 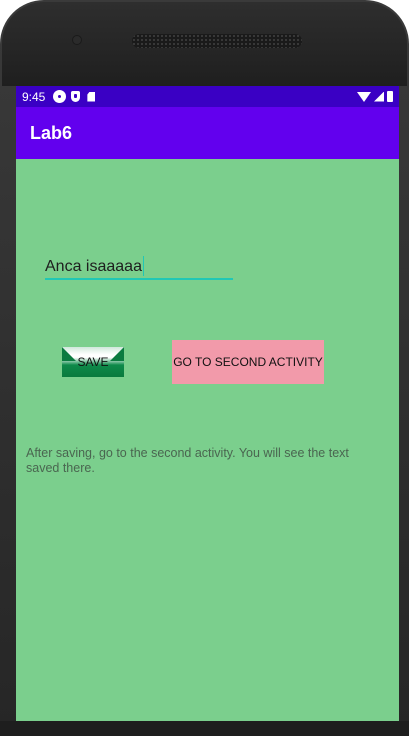 I want to click on text-cursor, so click(x=143, y=266).